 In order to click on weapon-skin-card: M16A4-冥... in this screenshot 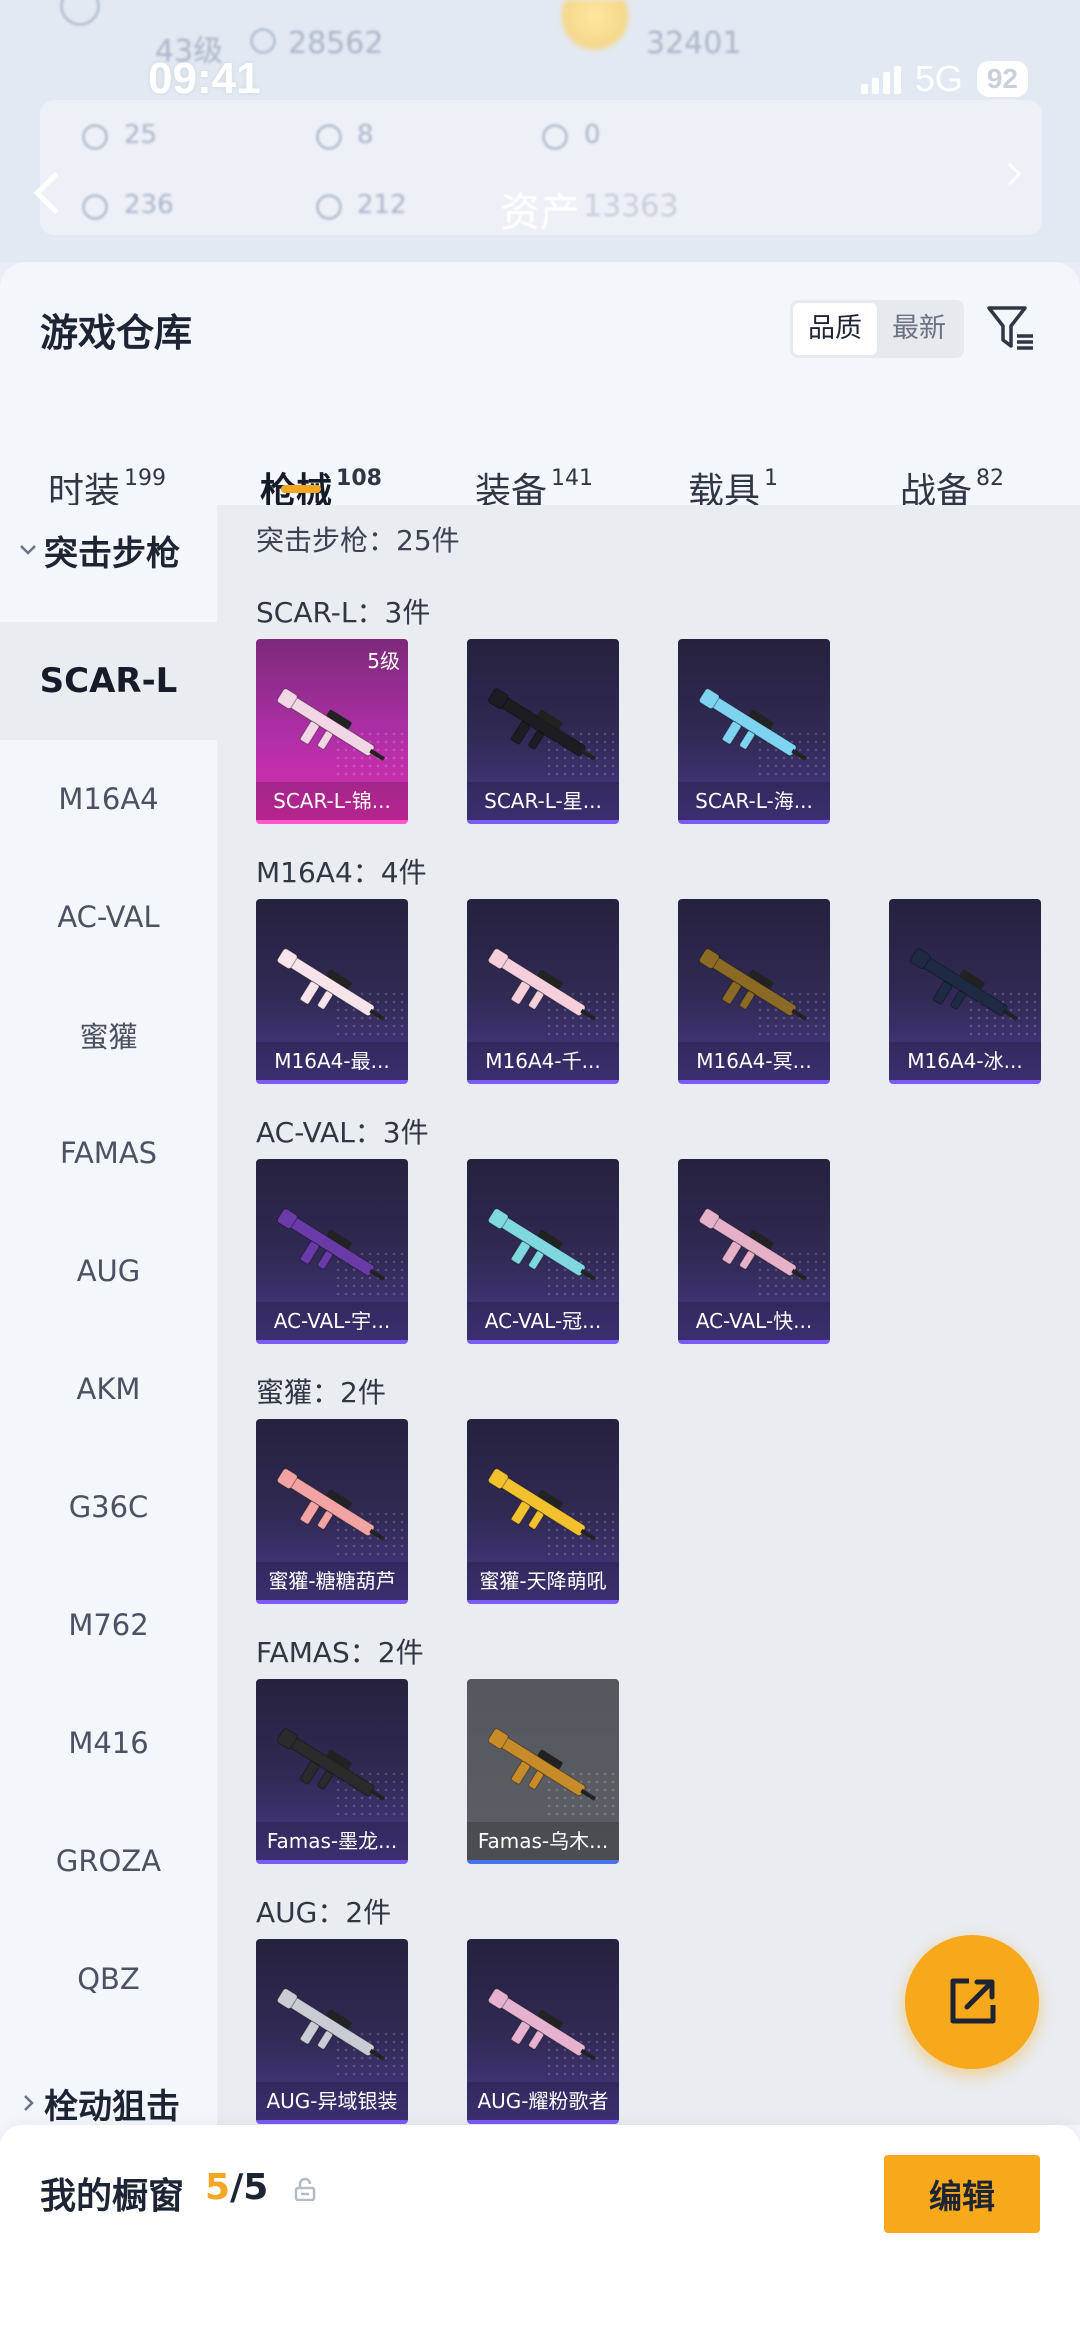, I will do `click(754, 991)`.